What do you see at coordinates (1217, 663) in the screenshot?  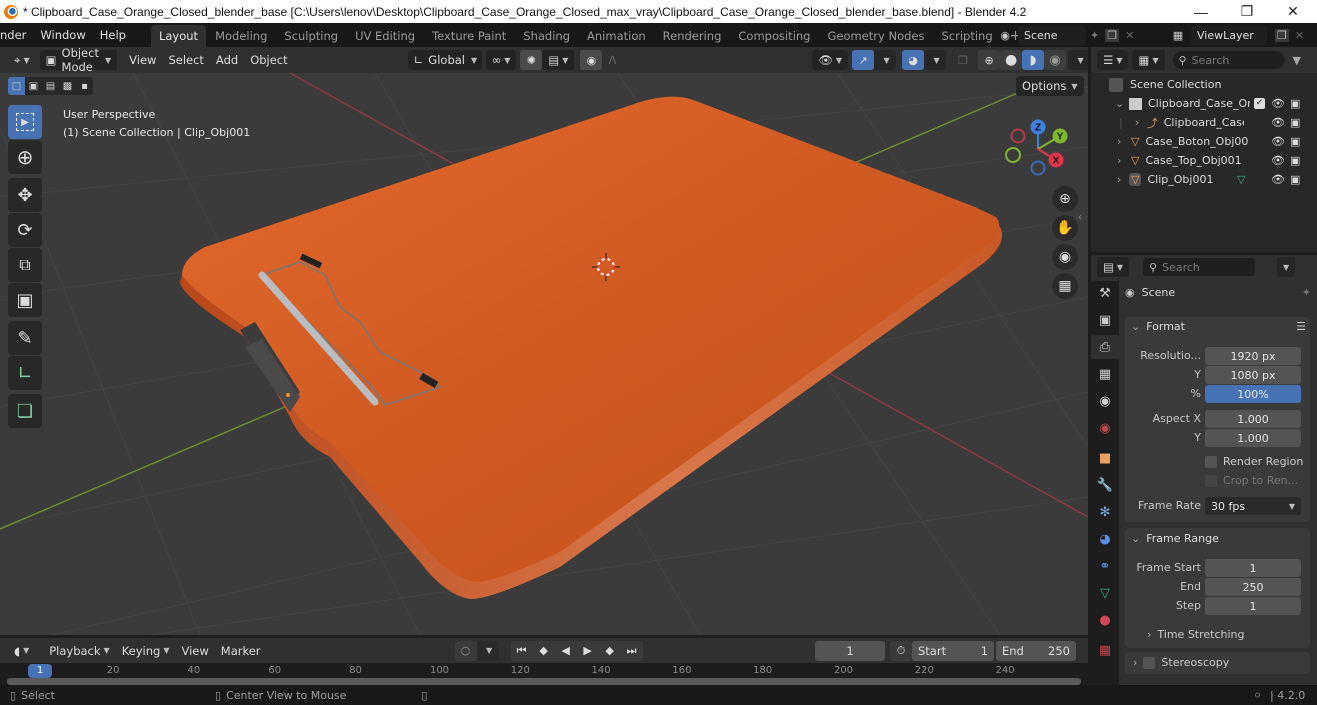 I see `stereoscopy-panel: › Stereoscopy` at bounding box center [1217, 663].